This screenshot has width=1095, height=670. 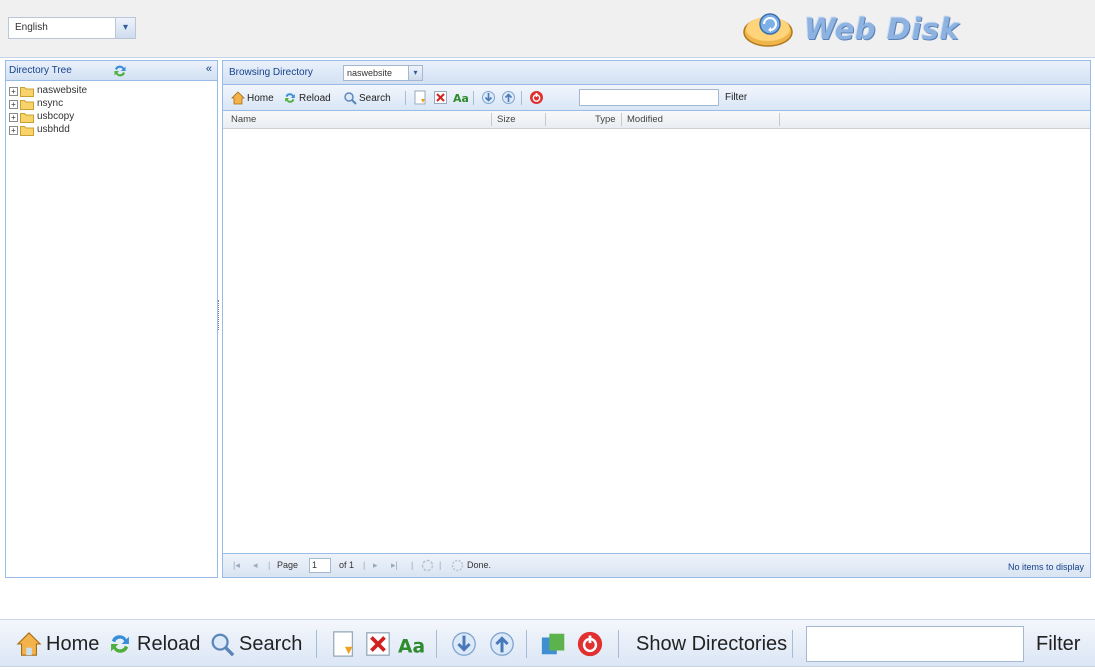 What do you see at coordinates (1058, 644) in the screenshot?
I see `zoom-filter-label: Filter` at bounding box center [1058, 644].